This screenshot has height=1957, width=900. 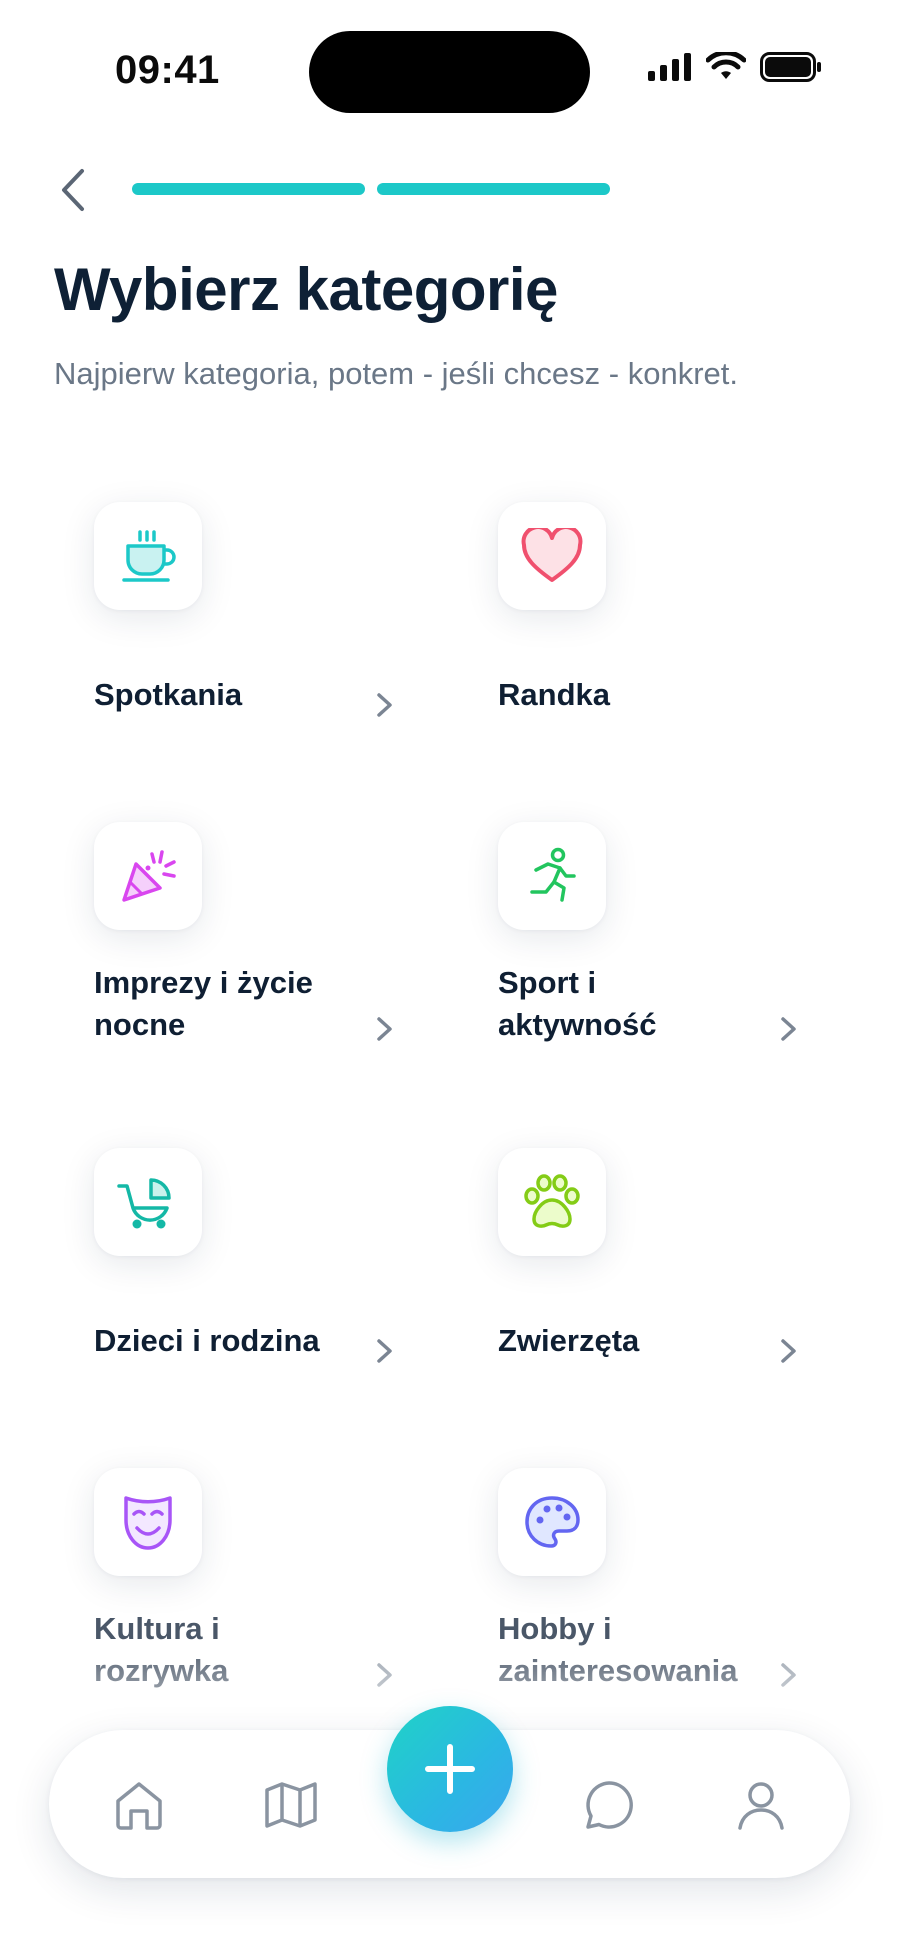 I want to click on category-card-spotkania: Spotkania, so click(x=224, y=632).